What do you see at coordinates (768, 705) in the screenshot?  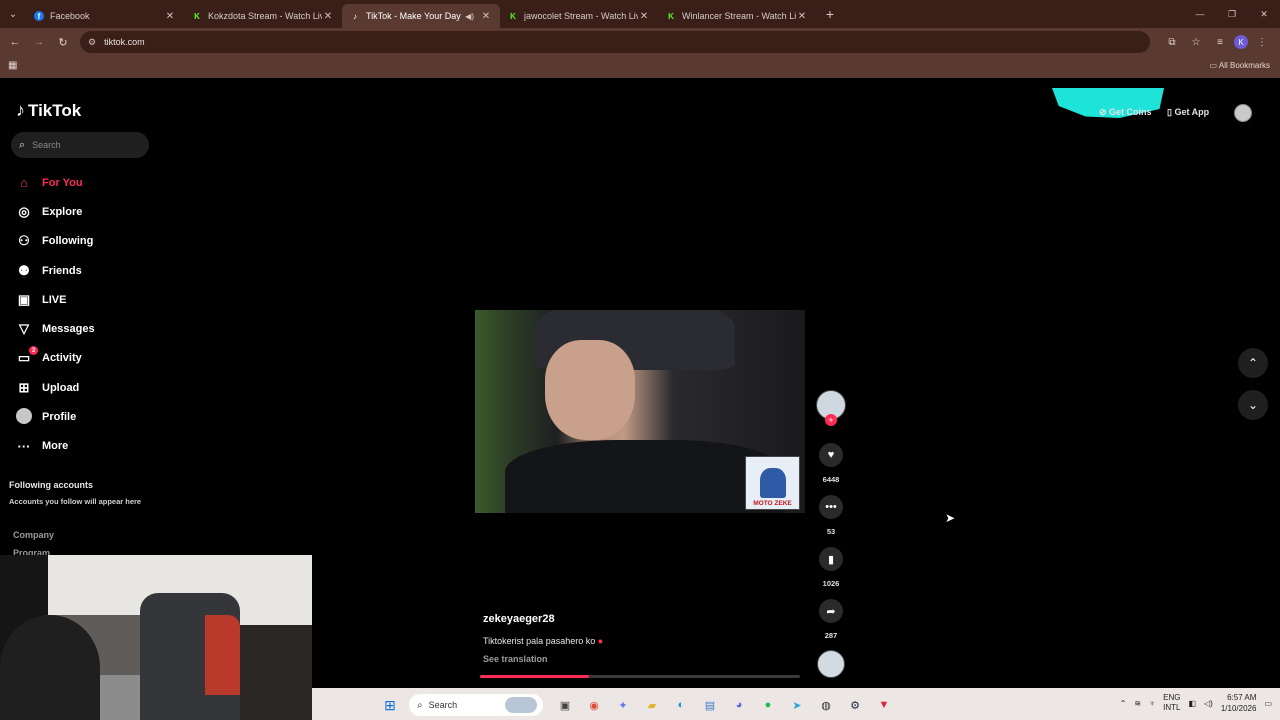 I see `spotify-icon: ●` at bounding box center [768, 705].